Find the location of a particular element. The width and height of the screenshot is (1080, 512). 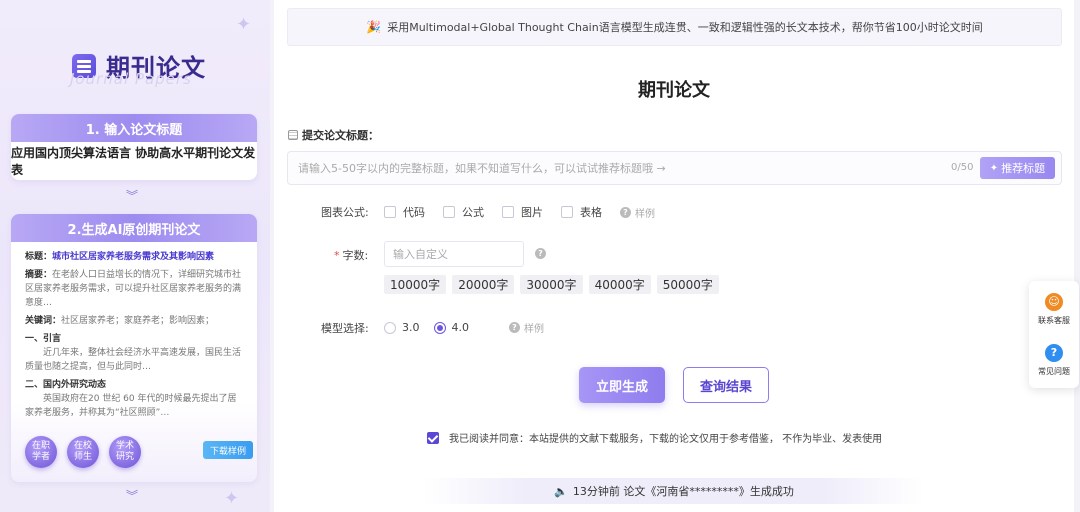

generation-ticker: 🔈 13分钟前 论文《河南省*********》生成成功 is located at coordinates (674, 491).